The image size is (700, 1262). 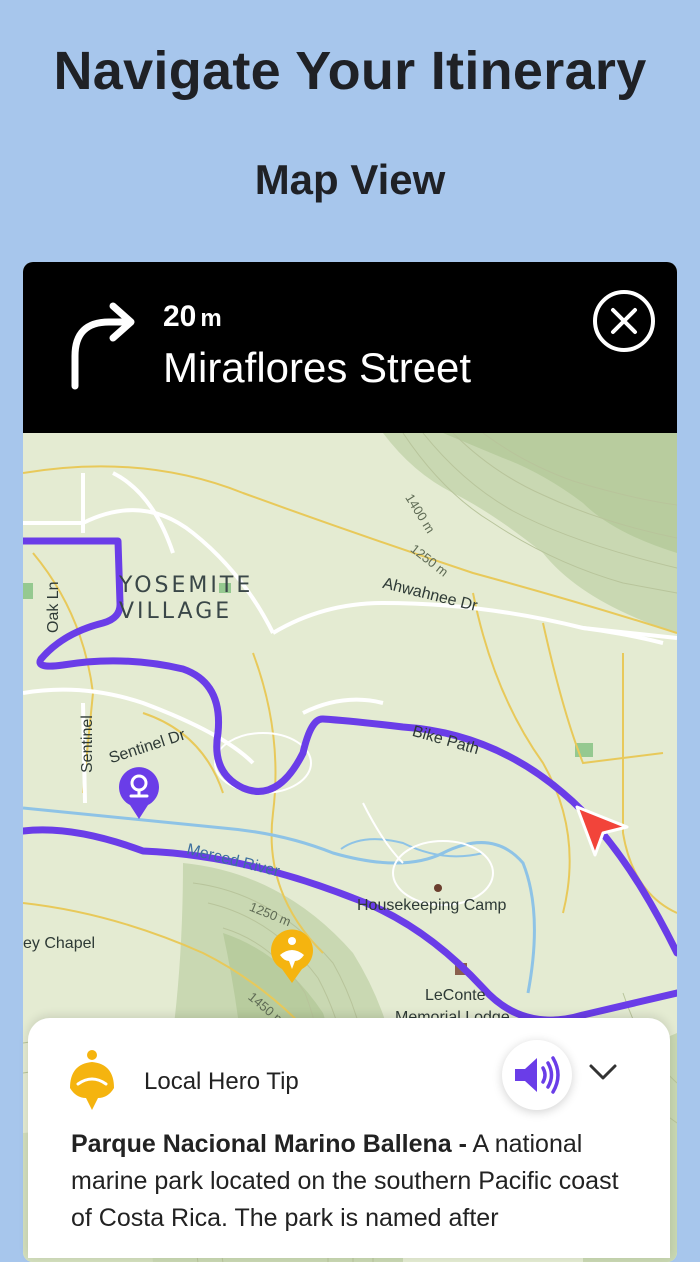 I want to click on village-label-line2: VILLAGE, so click(x=176, y=611).